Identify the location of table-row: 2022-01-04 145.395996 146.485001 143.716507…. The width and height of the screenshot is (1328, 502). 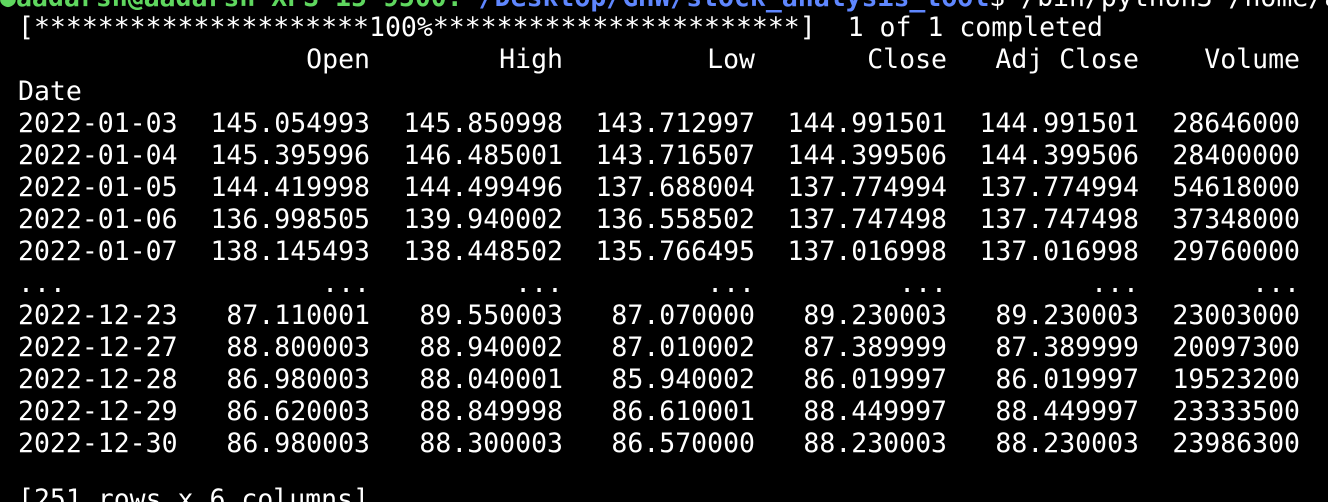
(659, 156).